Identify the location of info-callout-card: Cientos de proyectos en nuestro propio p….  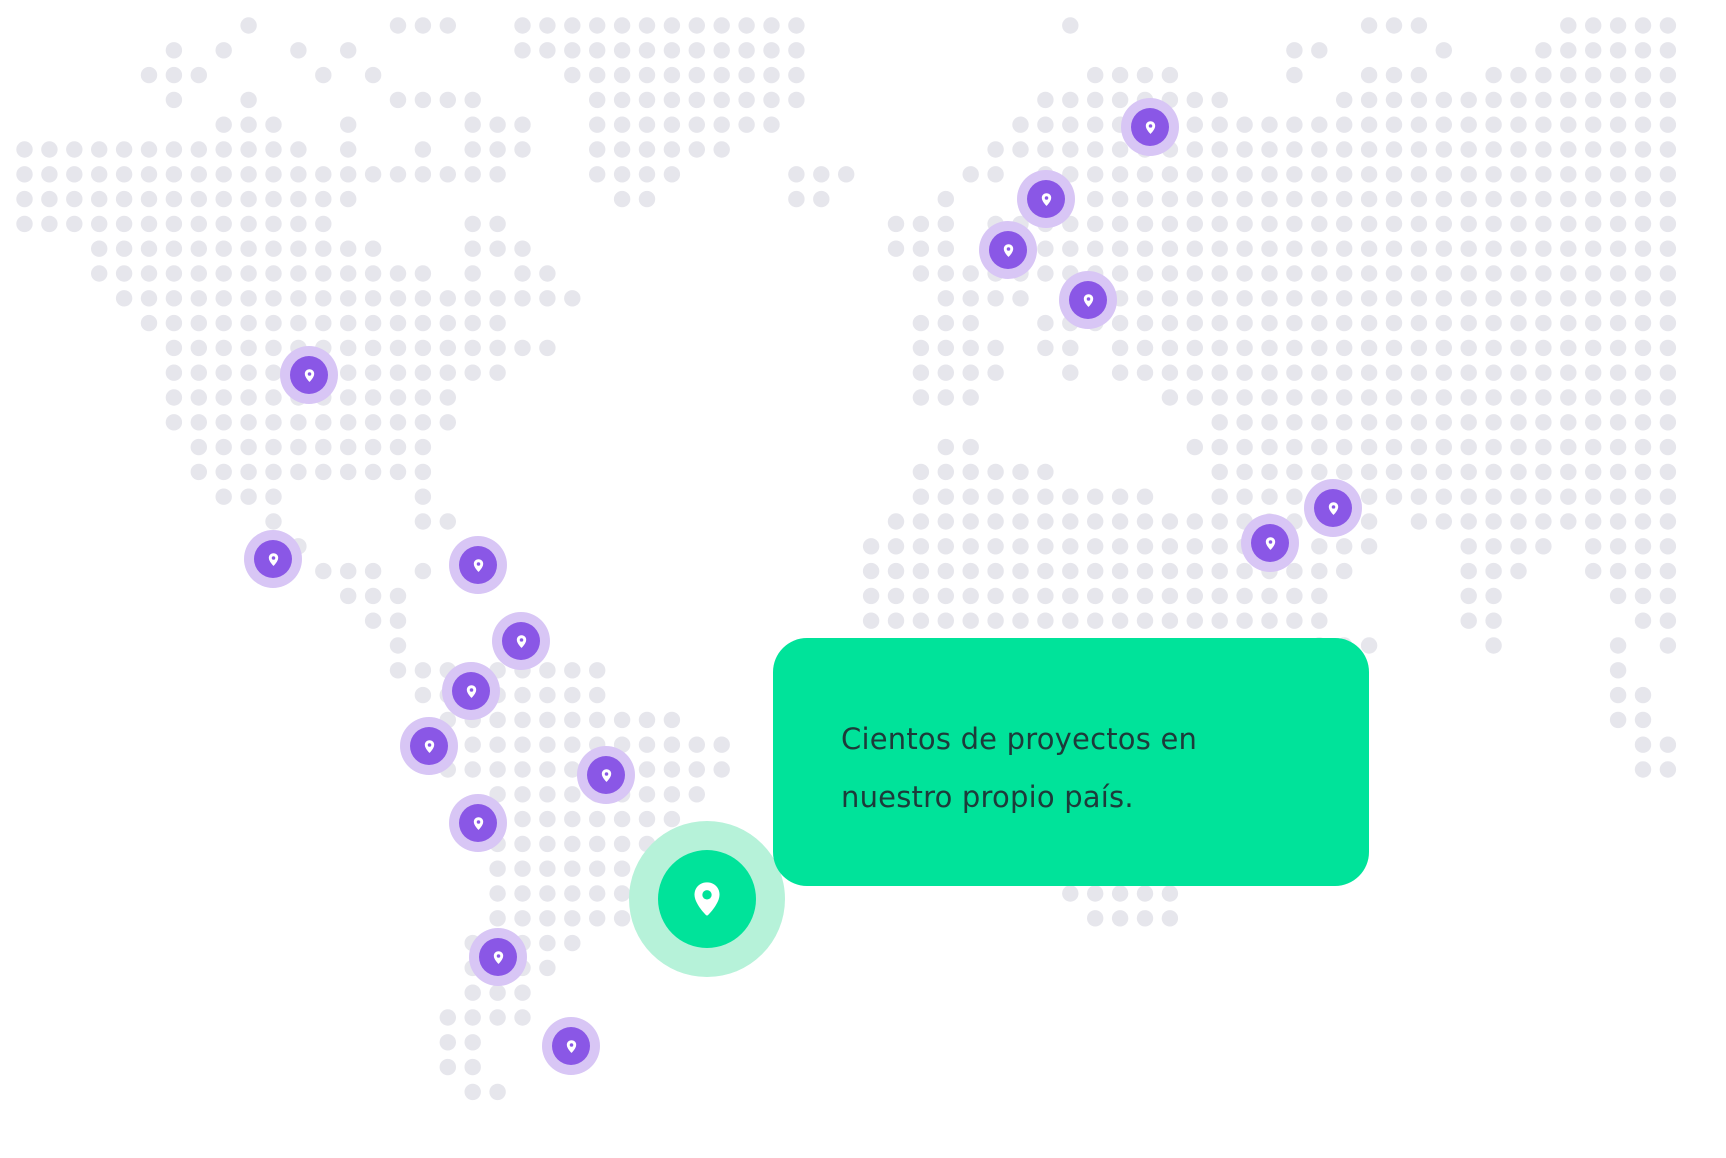
(1071, 762).